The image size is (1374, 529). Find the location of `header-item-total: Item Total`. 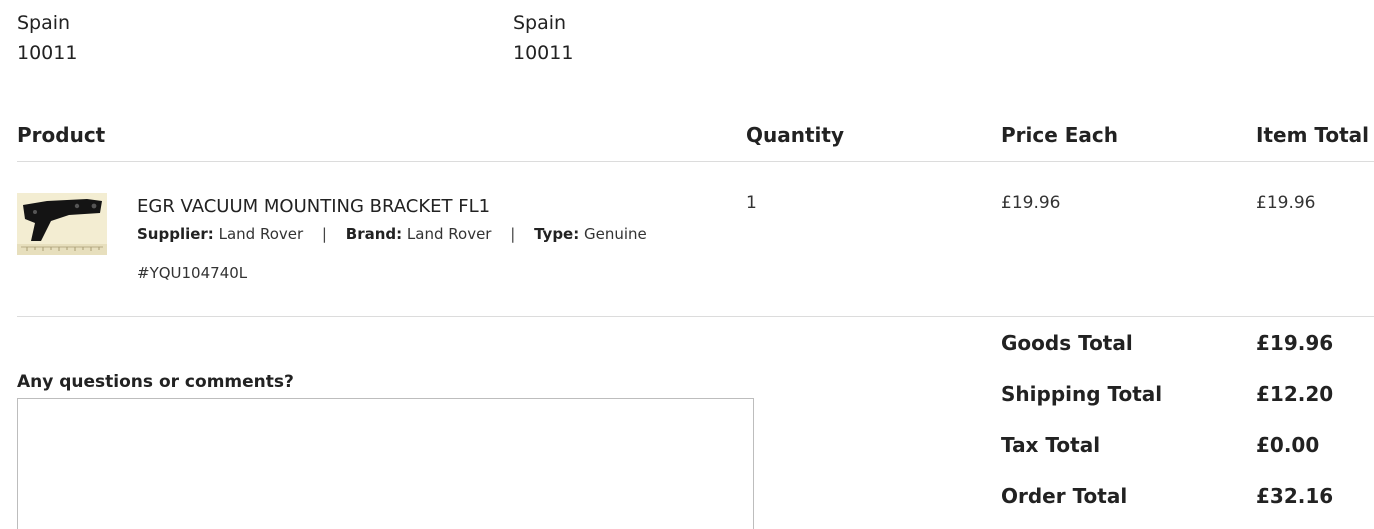

header-item-total: Item Total is located at coordinates (1313, 135).